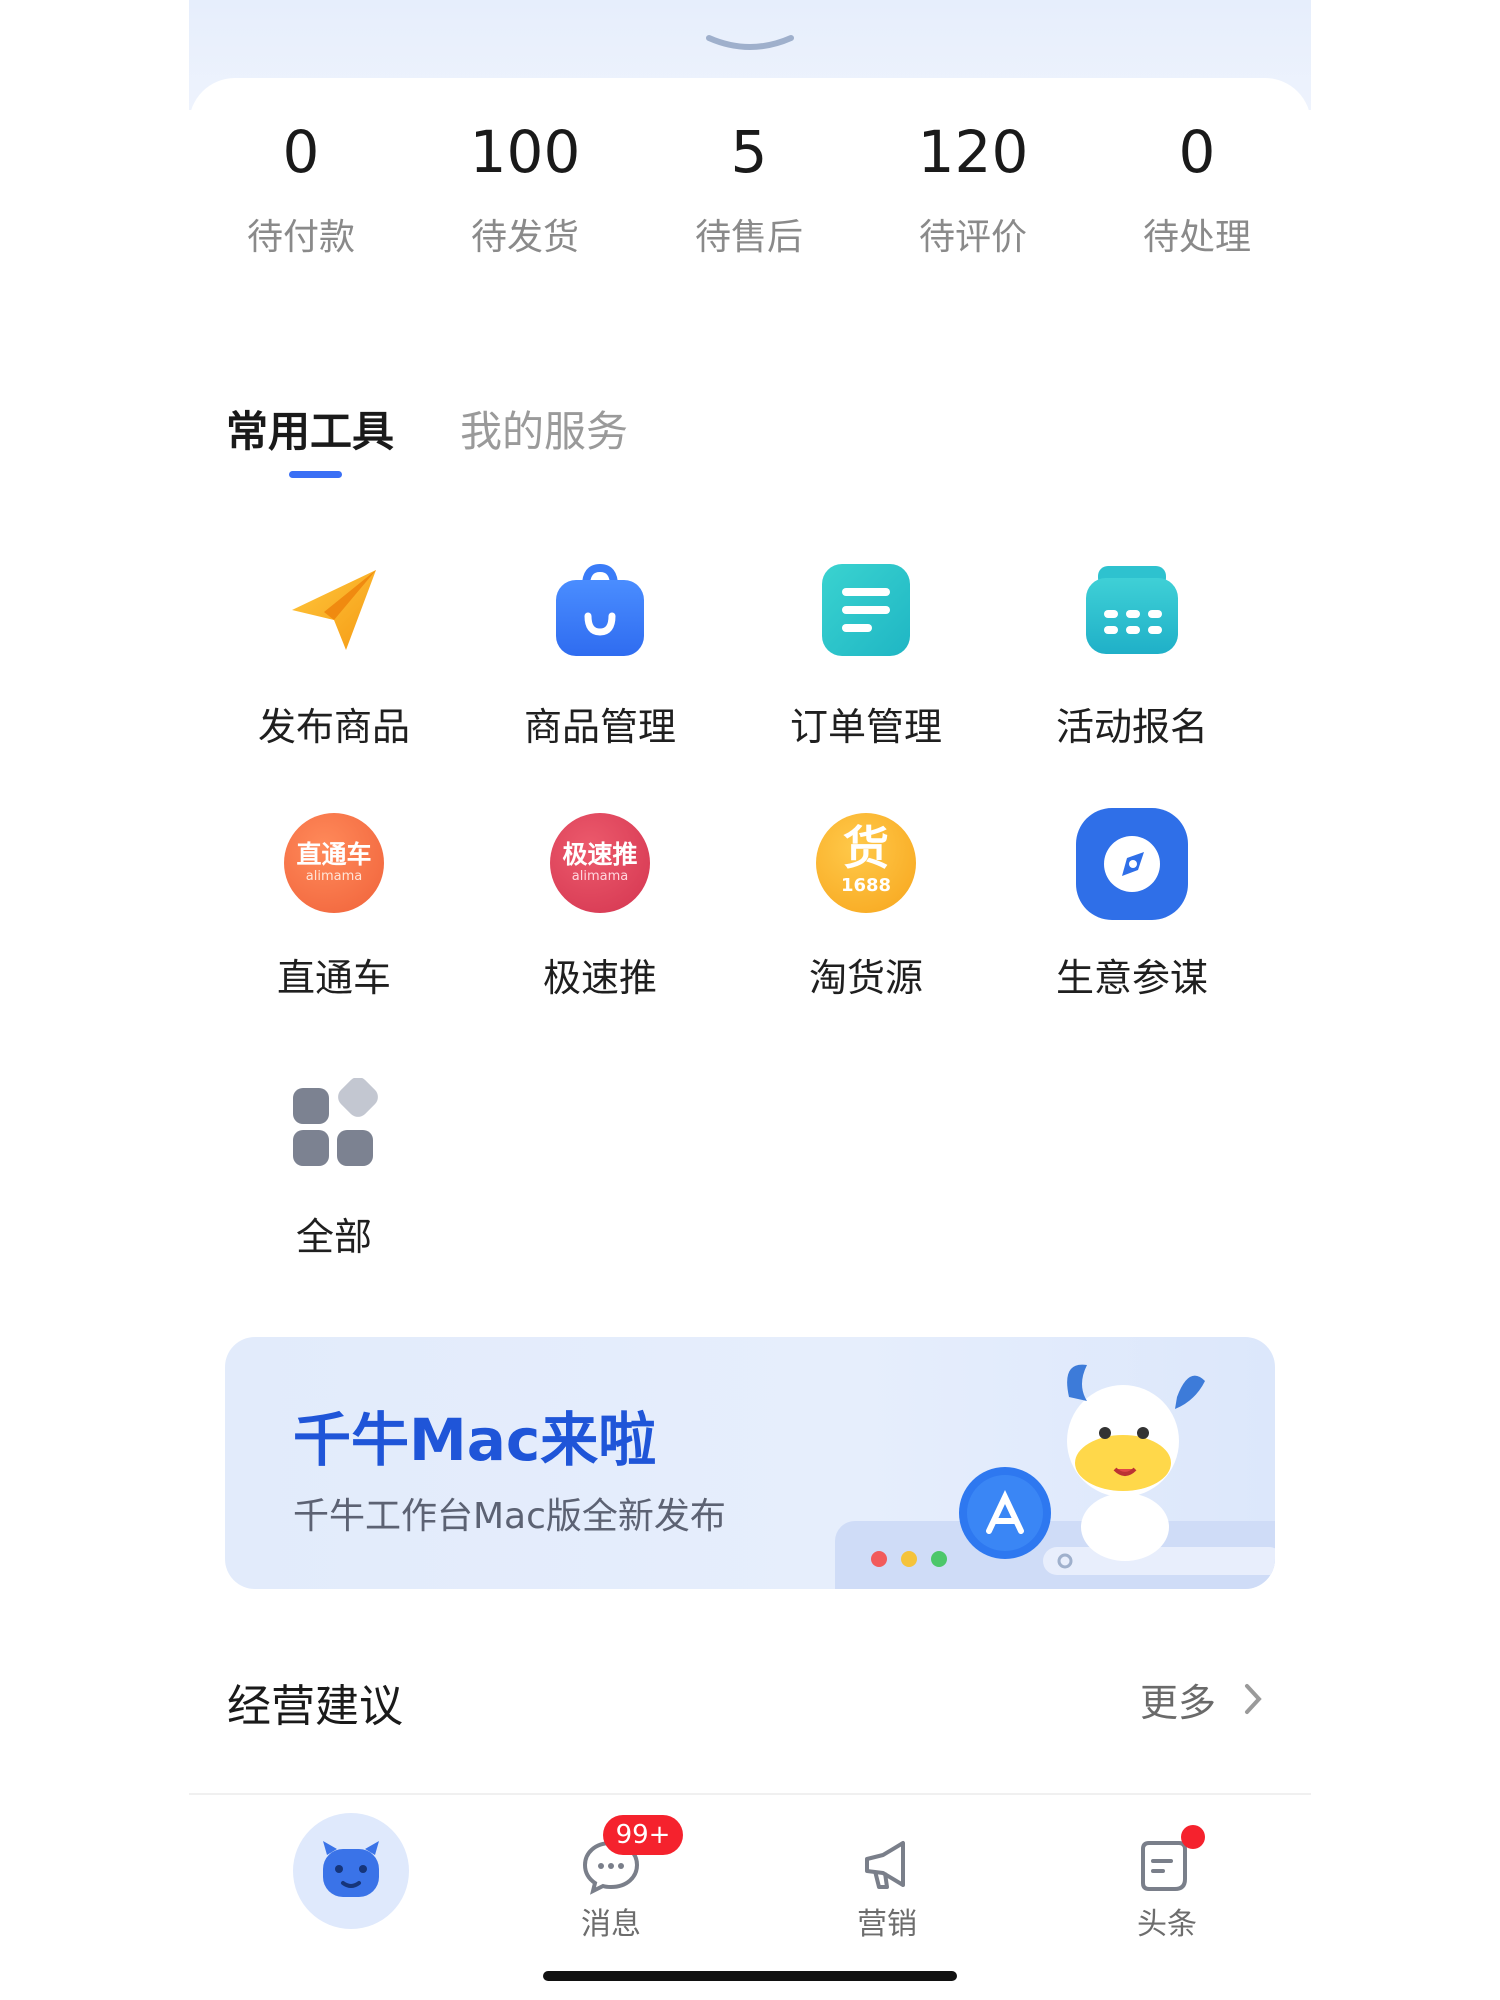 Image resolution: width=1500 pixels, height=2000 pixels. I want to click on tool-label: 淘货源, so click(865, 978).